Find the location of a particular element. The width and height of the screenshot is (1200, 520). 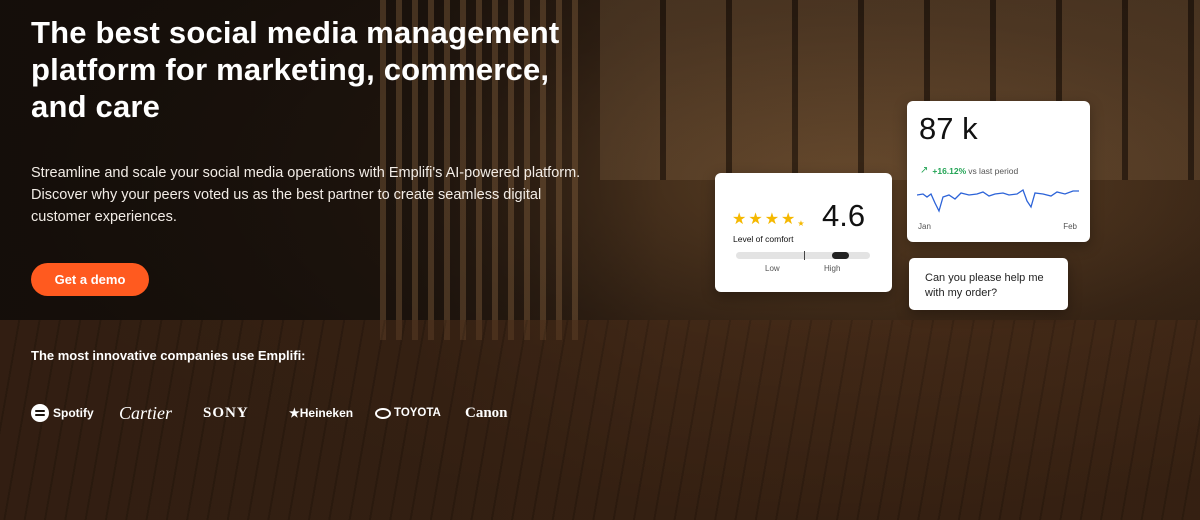

chat-message: Can you please help me with my order? is located at coordinates (984, 285).